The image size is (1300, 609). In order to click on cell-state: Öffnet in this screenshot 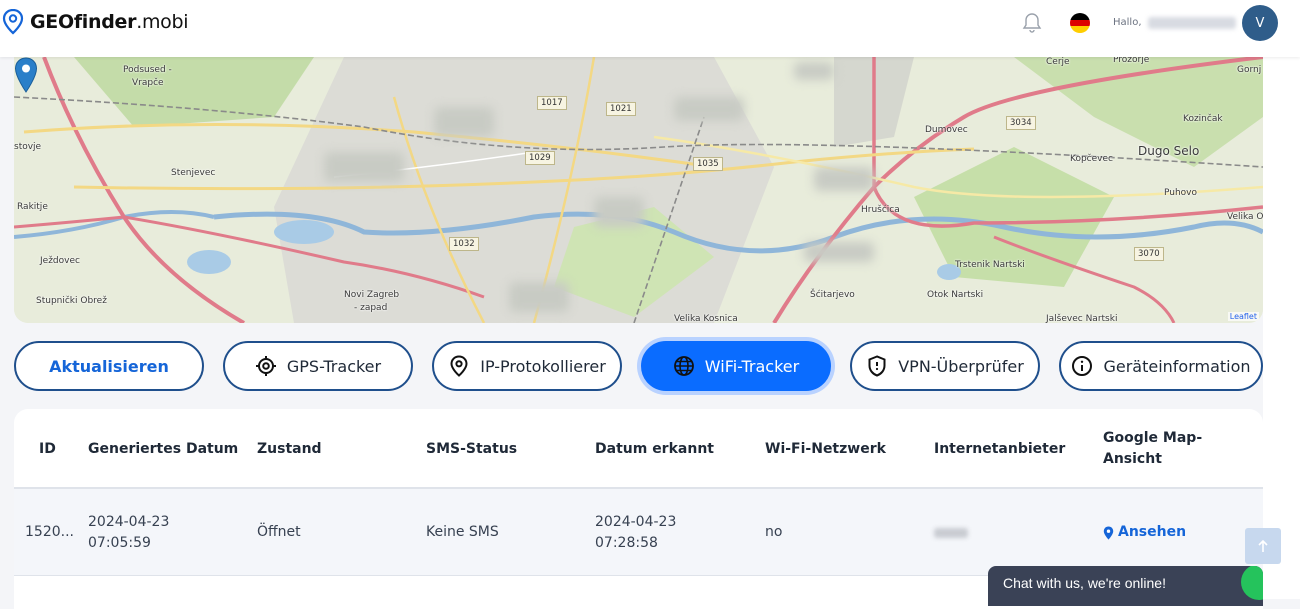, I will do `click(279, 532)`.